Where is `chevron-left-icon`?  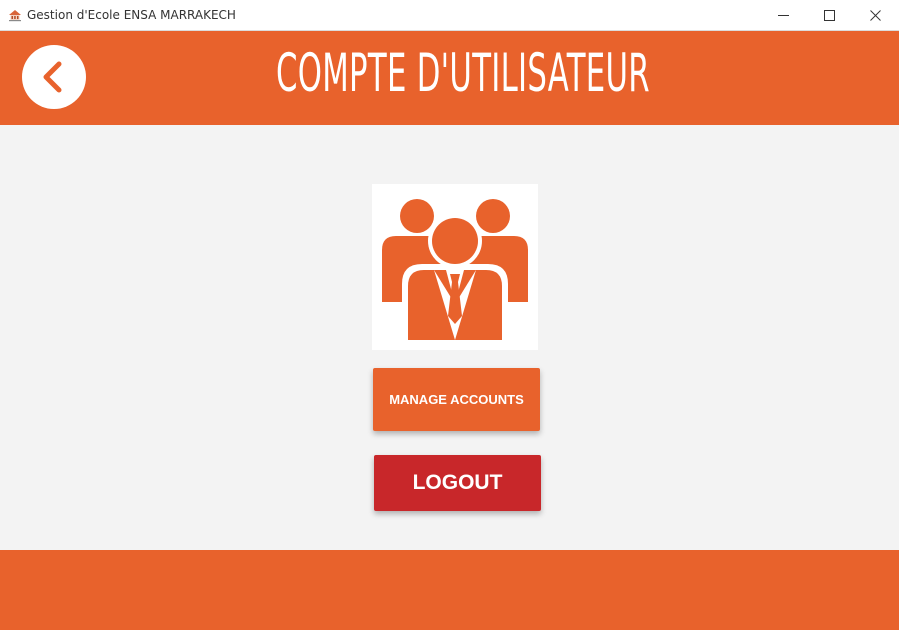 chevron-left-icon is located at coordinates (52, 77).